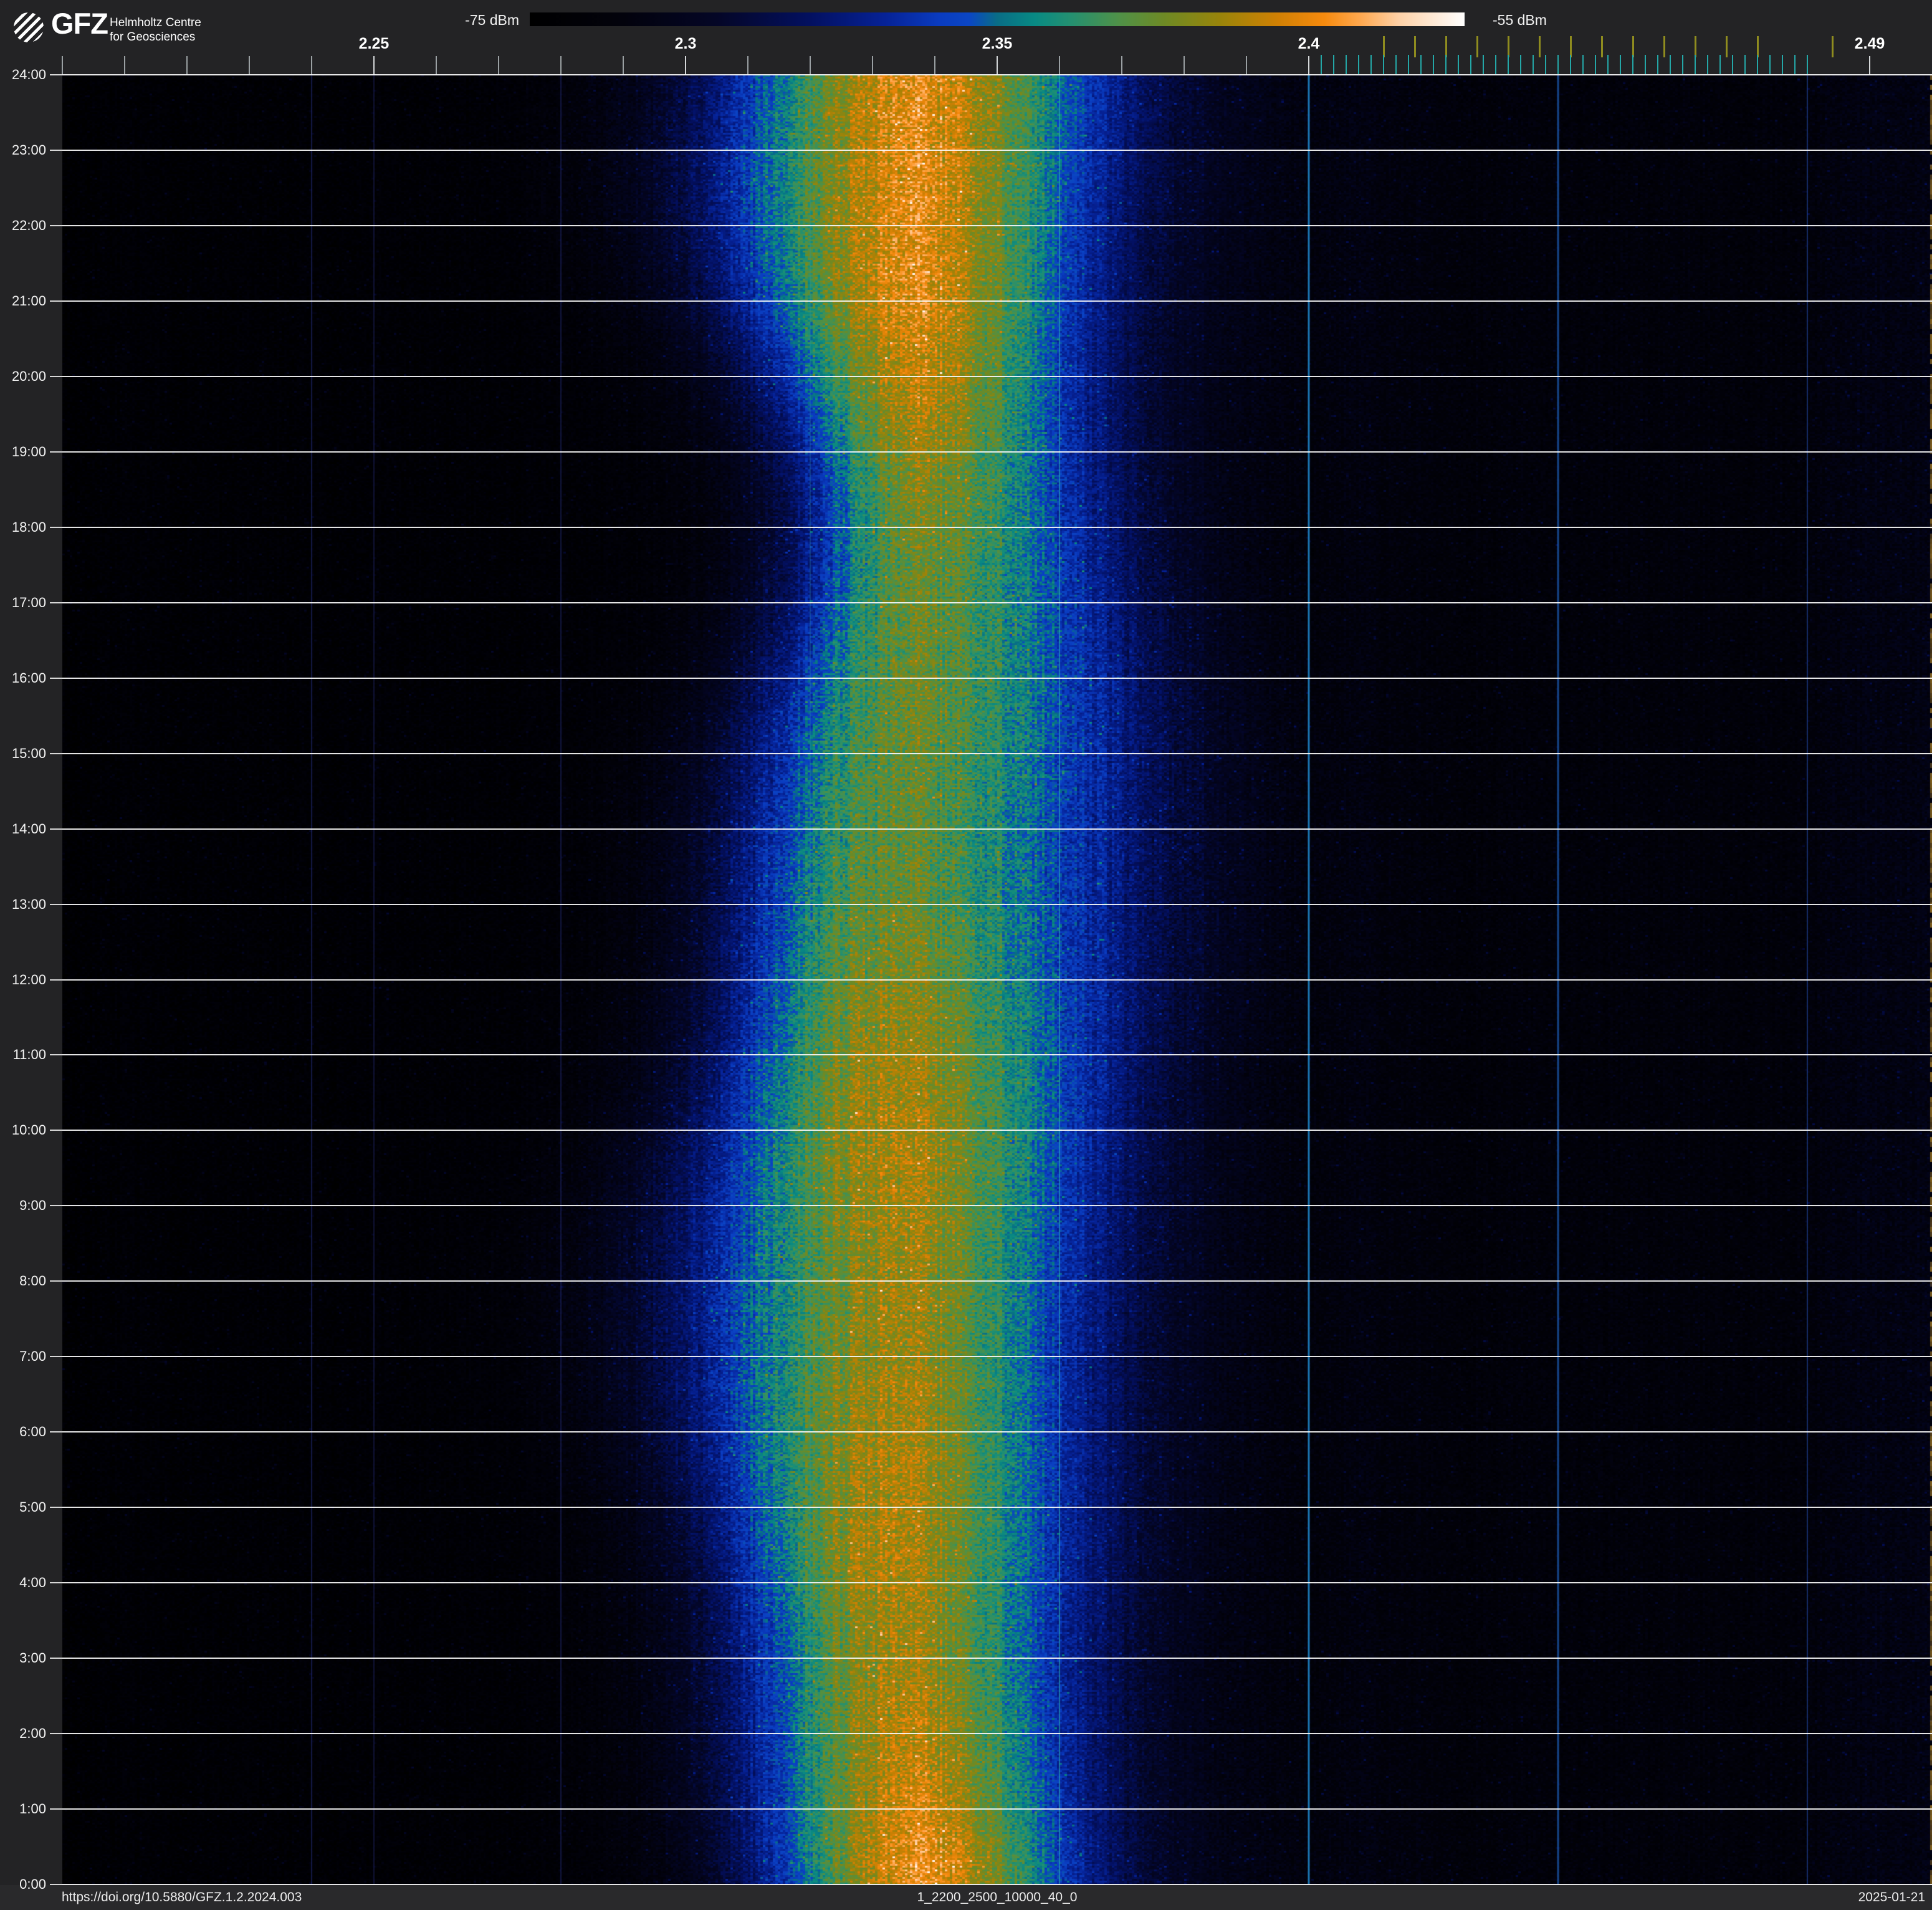  I want to click on logo-subtitle: Helmholtz Centre for Geosciences, so click(155, 30).